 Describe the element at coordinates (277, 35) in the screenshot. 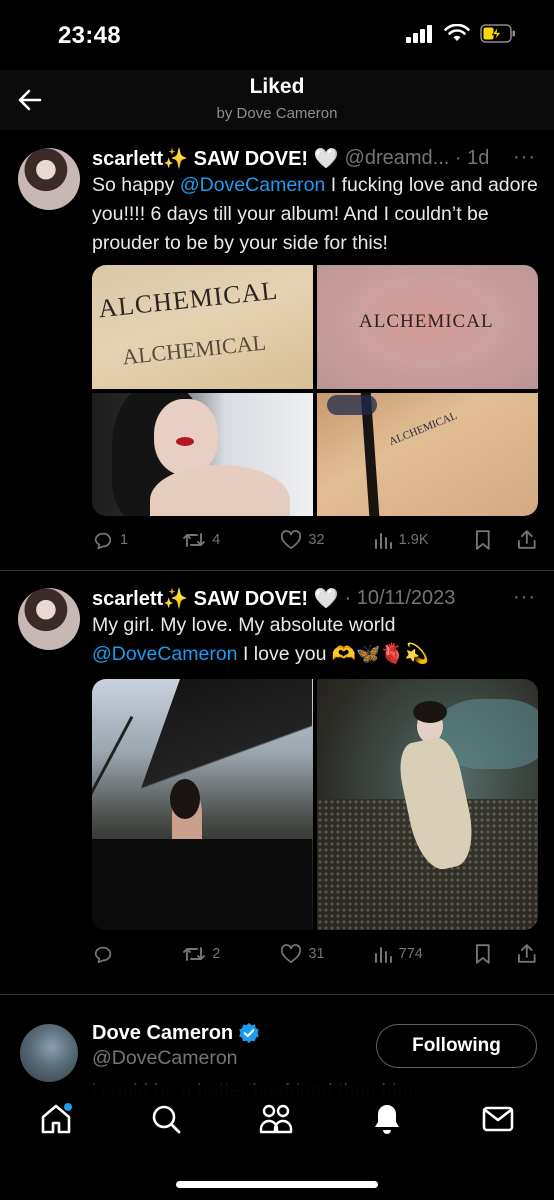

I see `status-bar: 23:48` at that location.